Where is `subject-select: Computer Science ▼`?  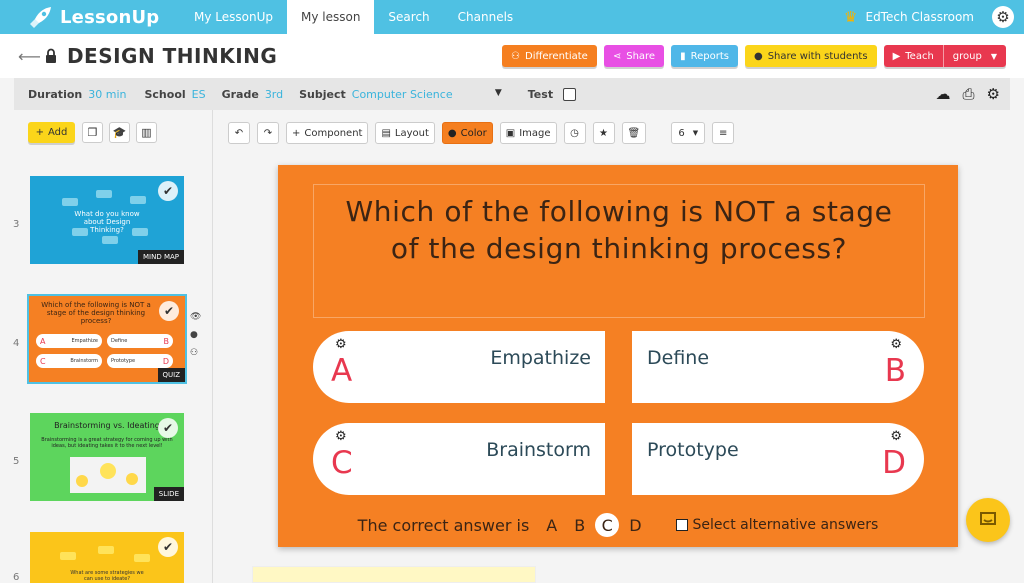 subject-select: Computer Science ▼ is located at coordinates (427, 94).